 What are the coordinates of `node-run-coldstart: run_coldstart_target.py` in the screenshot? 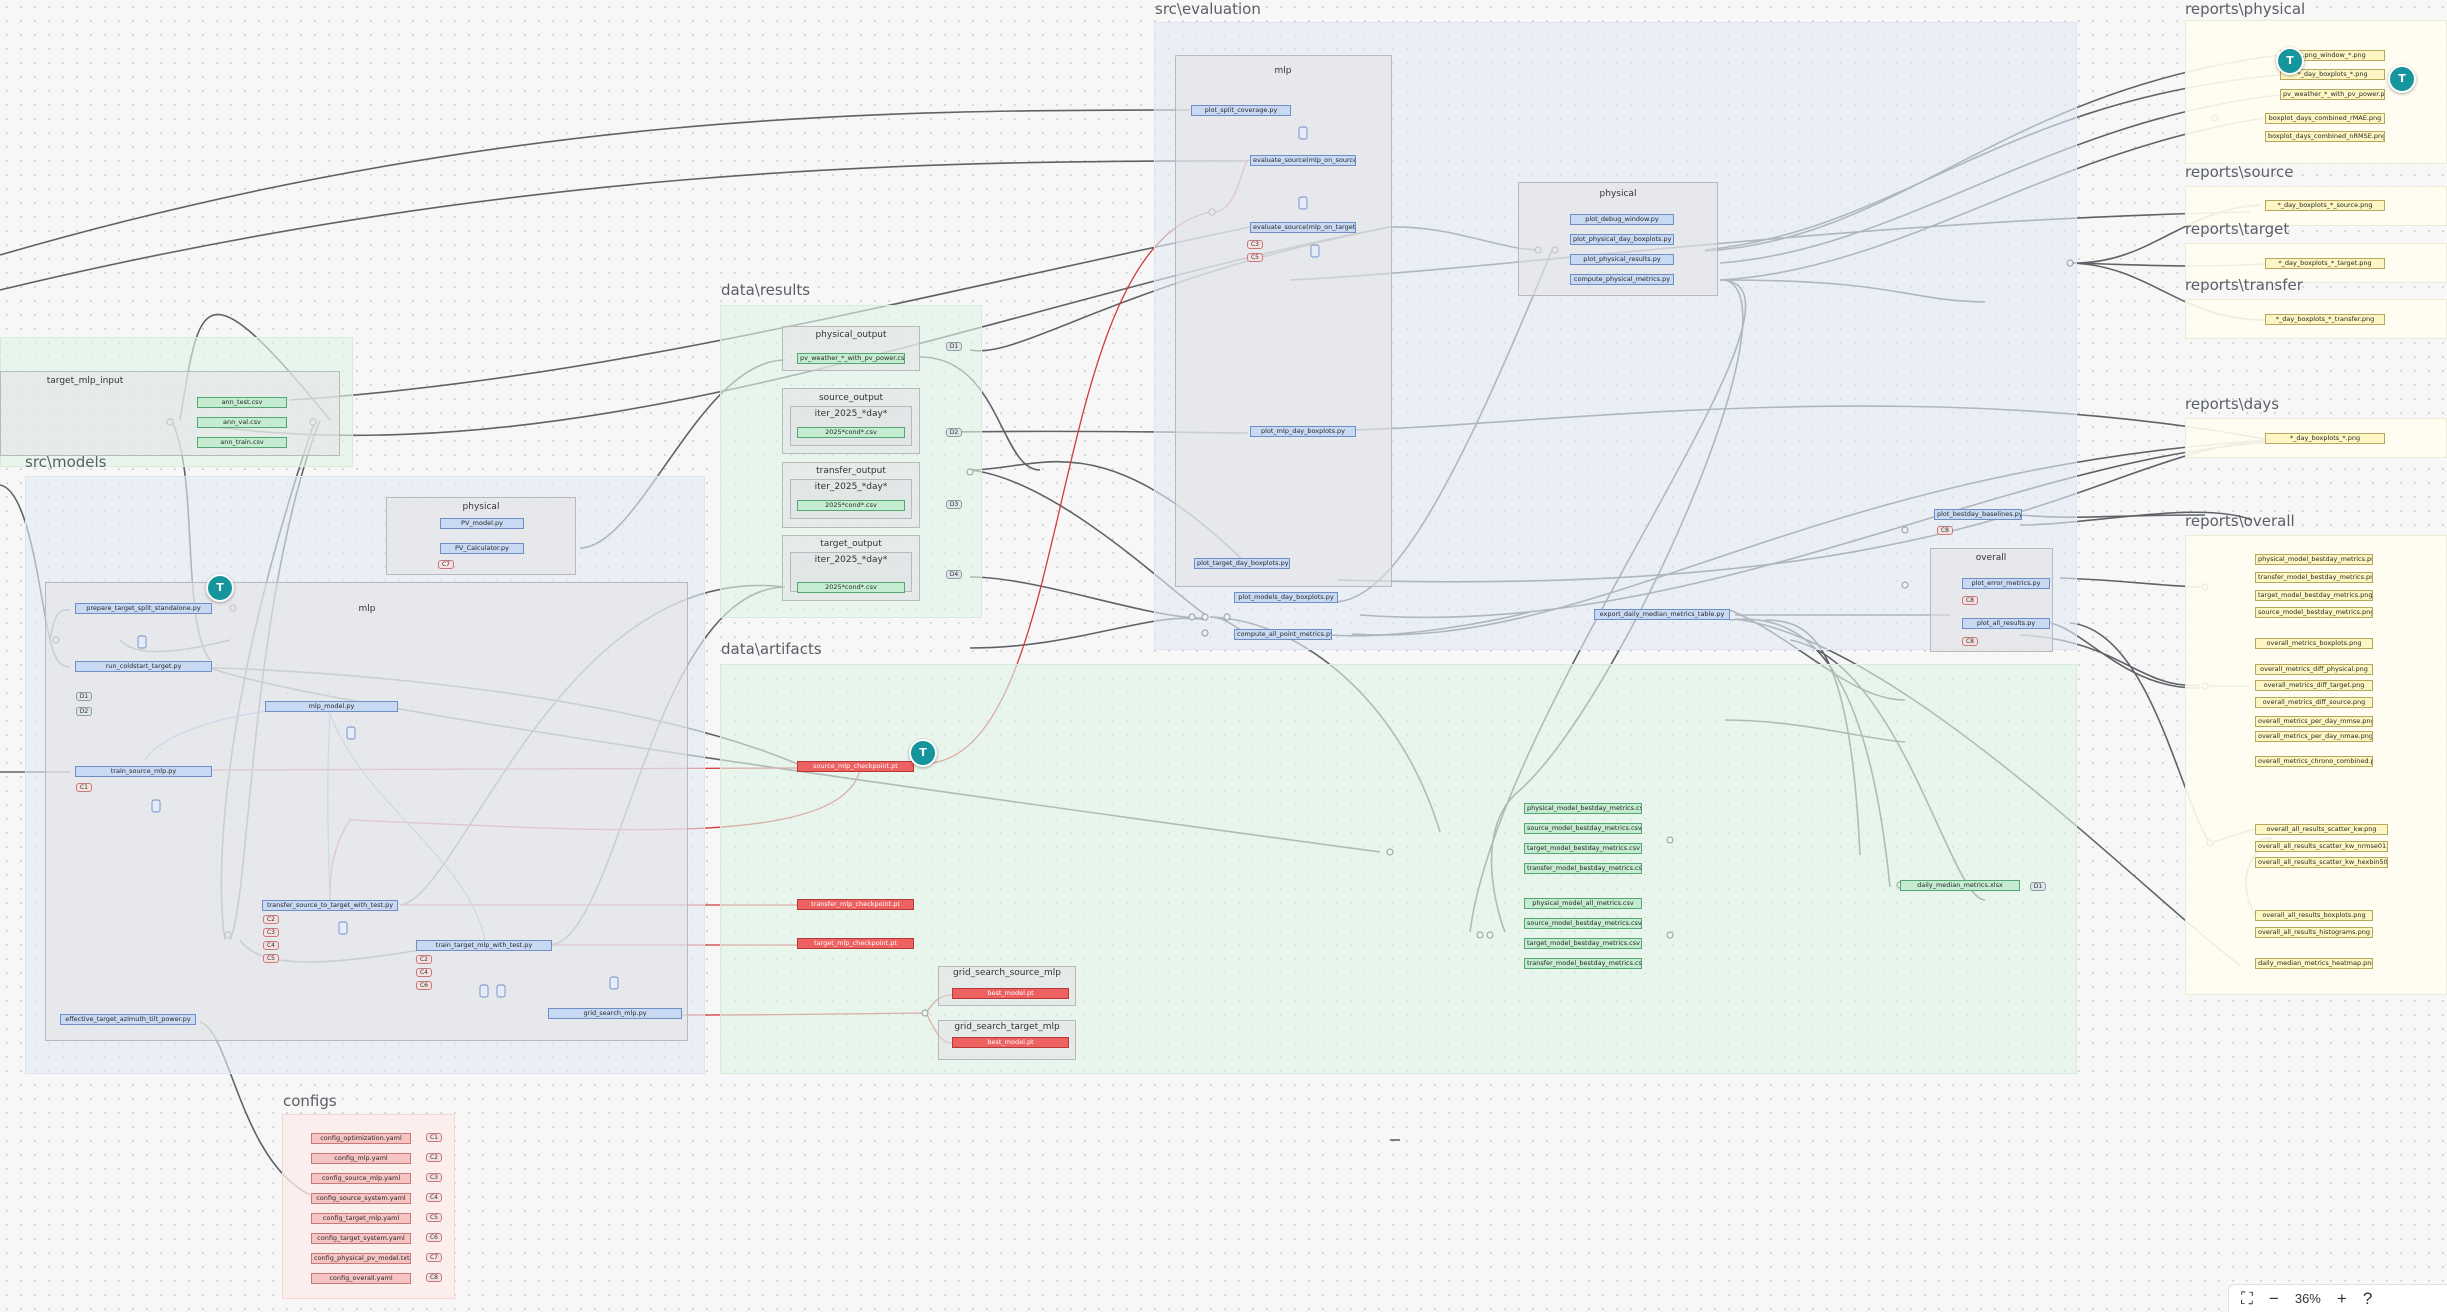 It's located at (143, 666).